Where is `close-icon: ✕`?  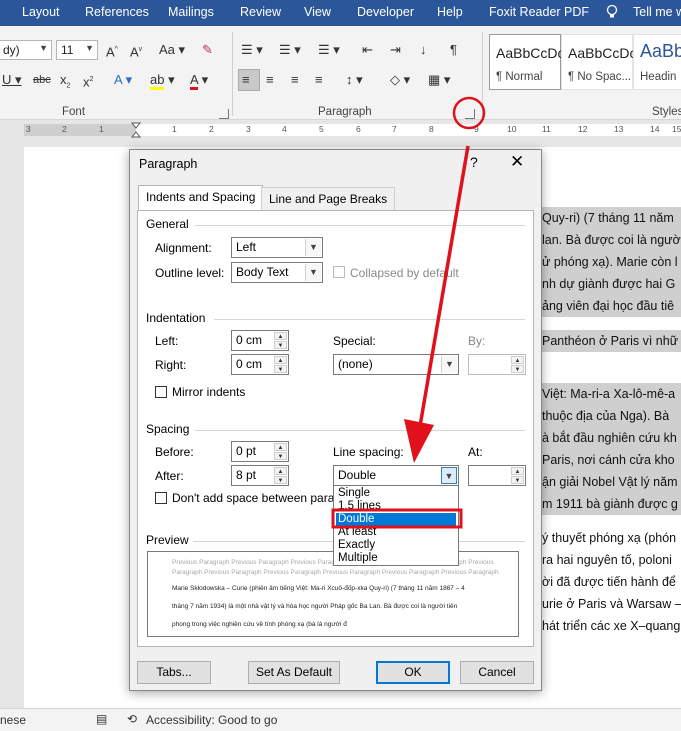
close-icon: ✕ is located at coordinates (517, 162).